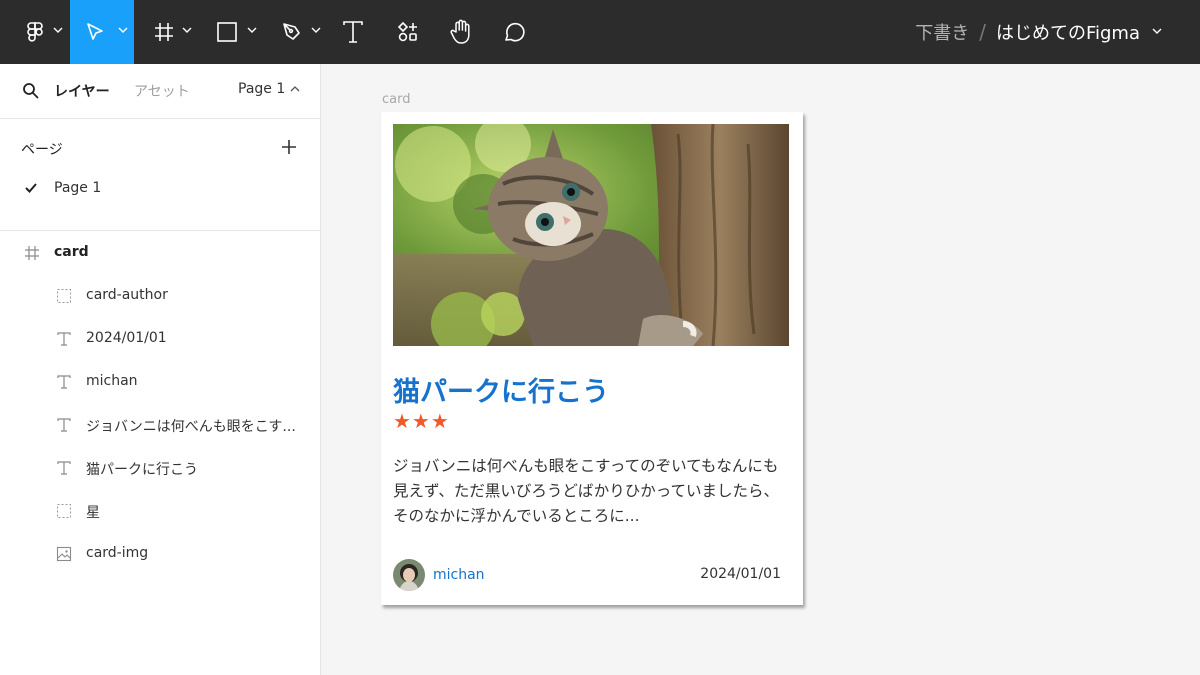 The height and width of the screenshot is (675, 1200). What do you see at coordinates (160, 189) in the screenshot?
I see `page-item: Page 1` at bounding box center [160, 189].